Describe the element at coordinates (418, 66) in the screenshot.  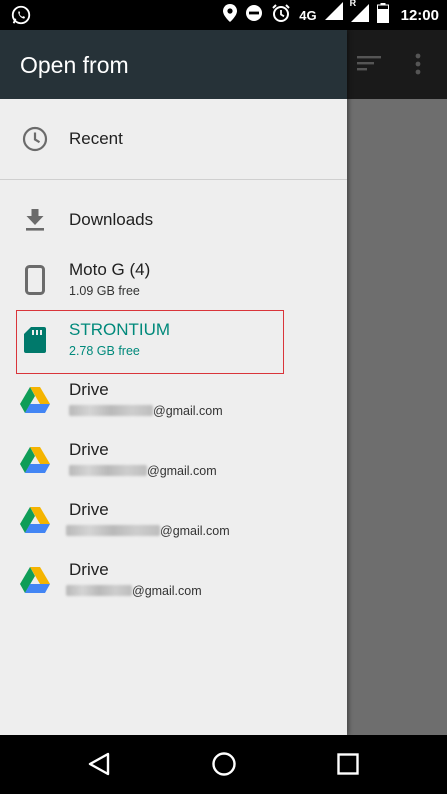
I see `more-vert-icon` at that location.